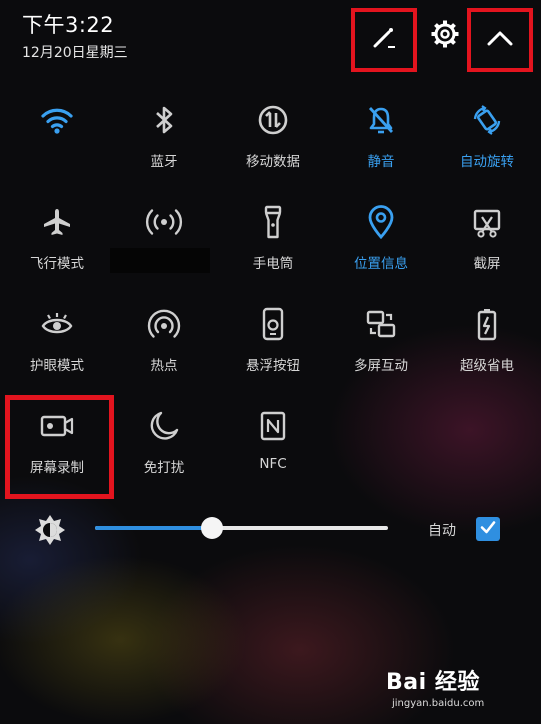 Image resolution: width=541 pixels, height=724 pixels. What do you see at coordinates (75, 53) in the screenshot?
I see `status-date: 12月20日星期三` at bounding box center [75, 53].